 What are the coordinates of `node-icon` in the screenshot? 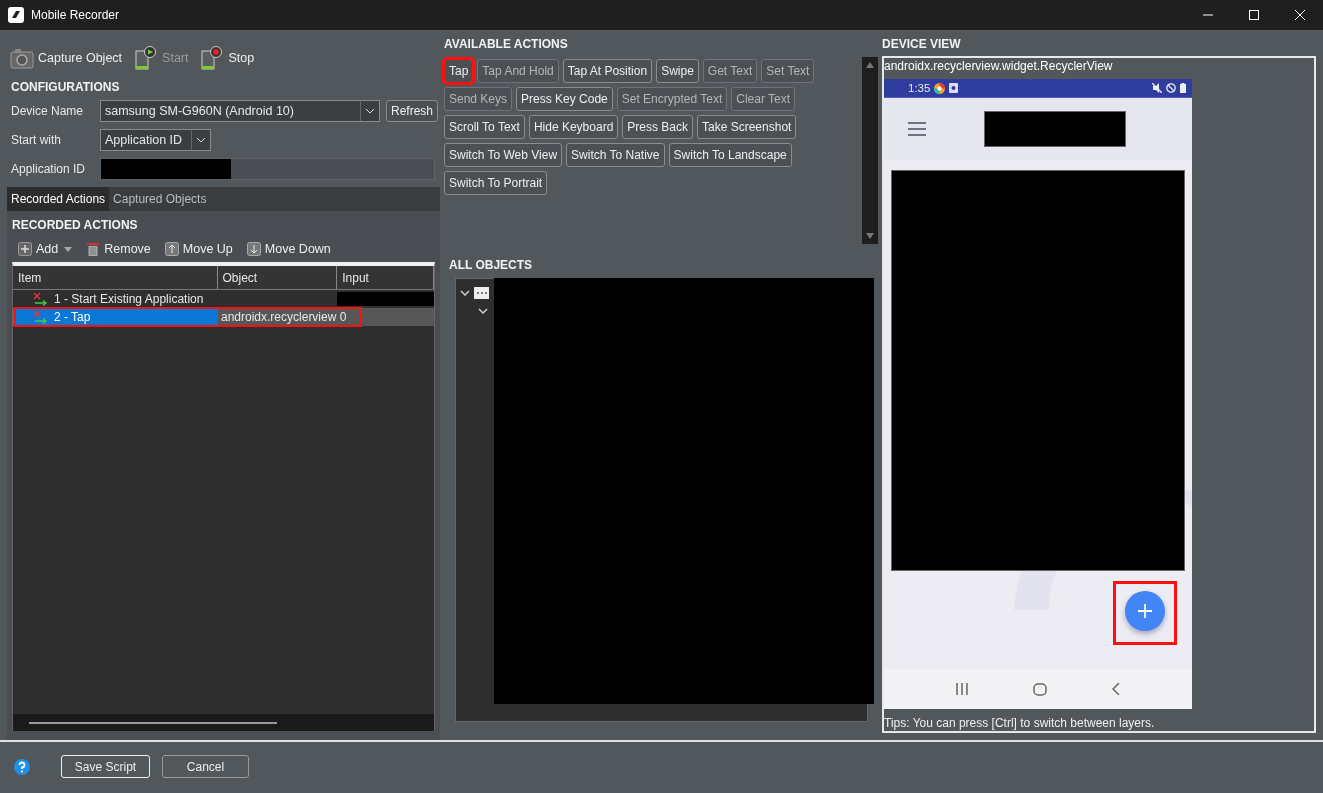 It's located at (481, 293).